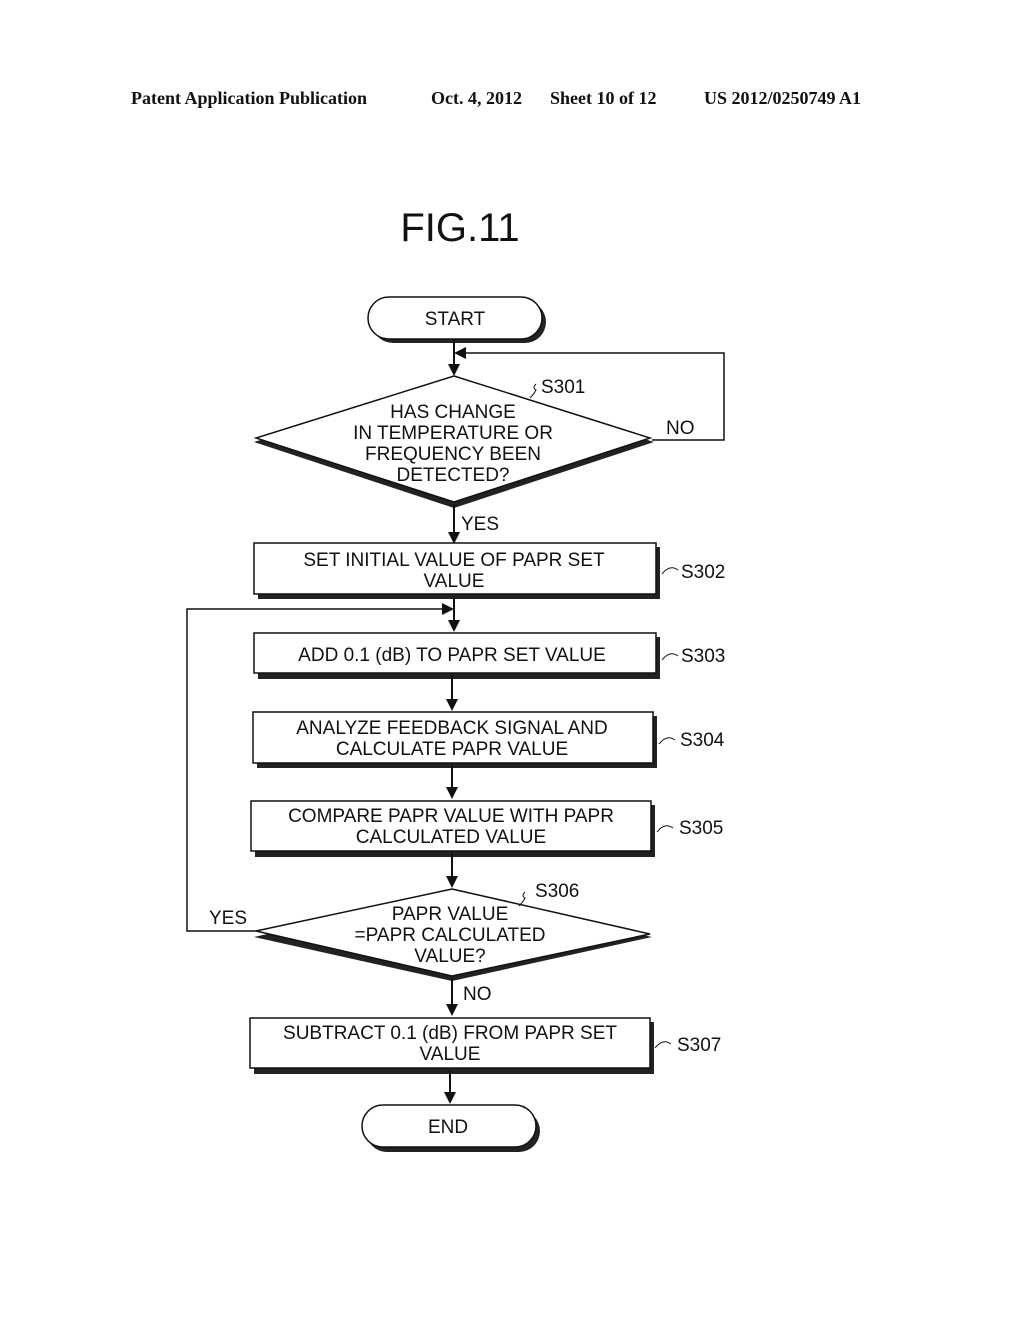  I want to click on s305-line-2: CALCULATED VALUE, so click(451, 837).